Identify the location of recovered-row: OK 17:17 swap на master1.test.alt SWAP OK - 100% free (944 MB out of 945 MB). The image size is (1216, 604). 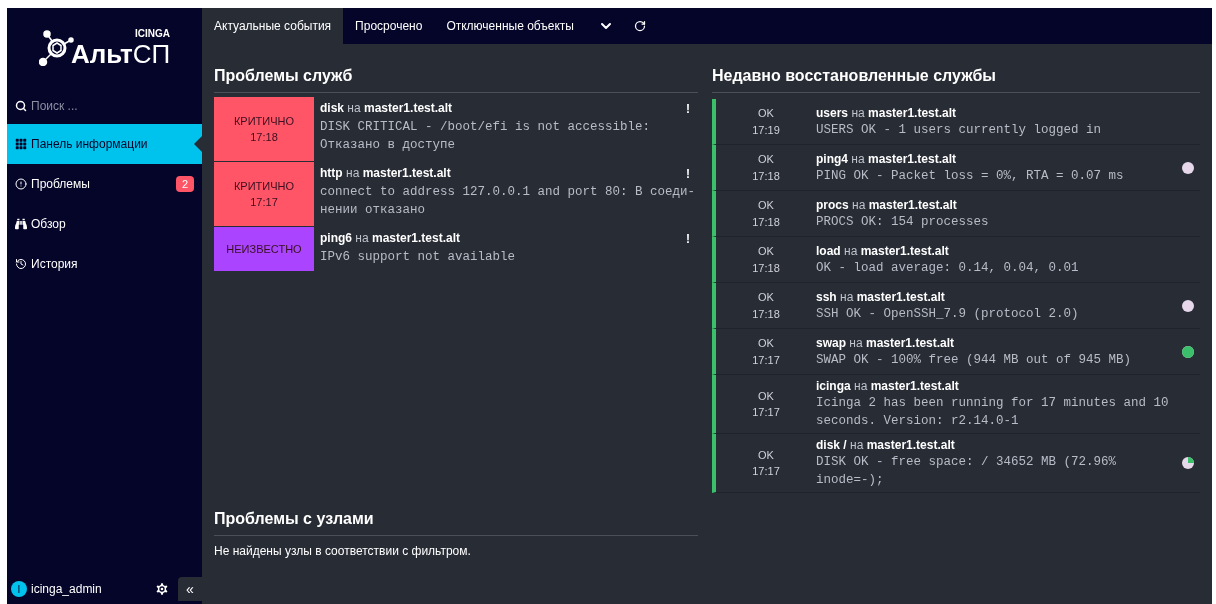
(956, 352).